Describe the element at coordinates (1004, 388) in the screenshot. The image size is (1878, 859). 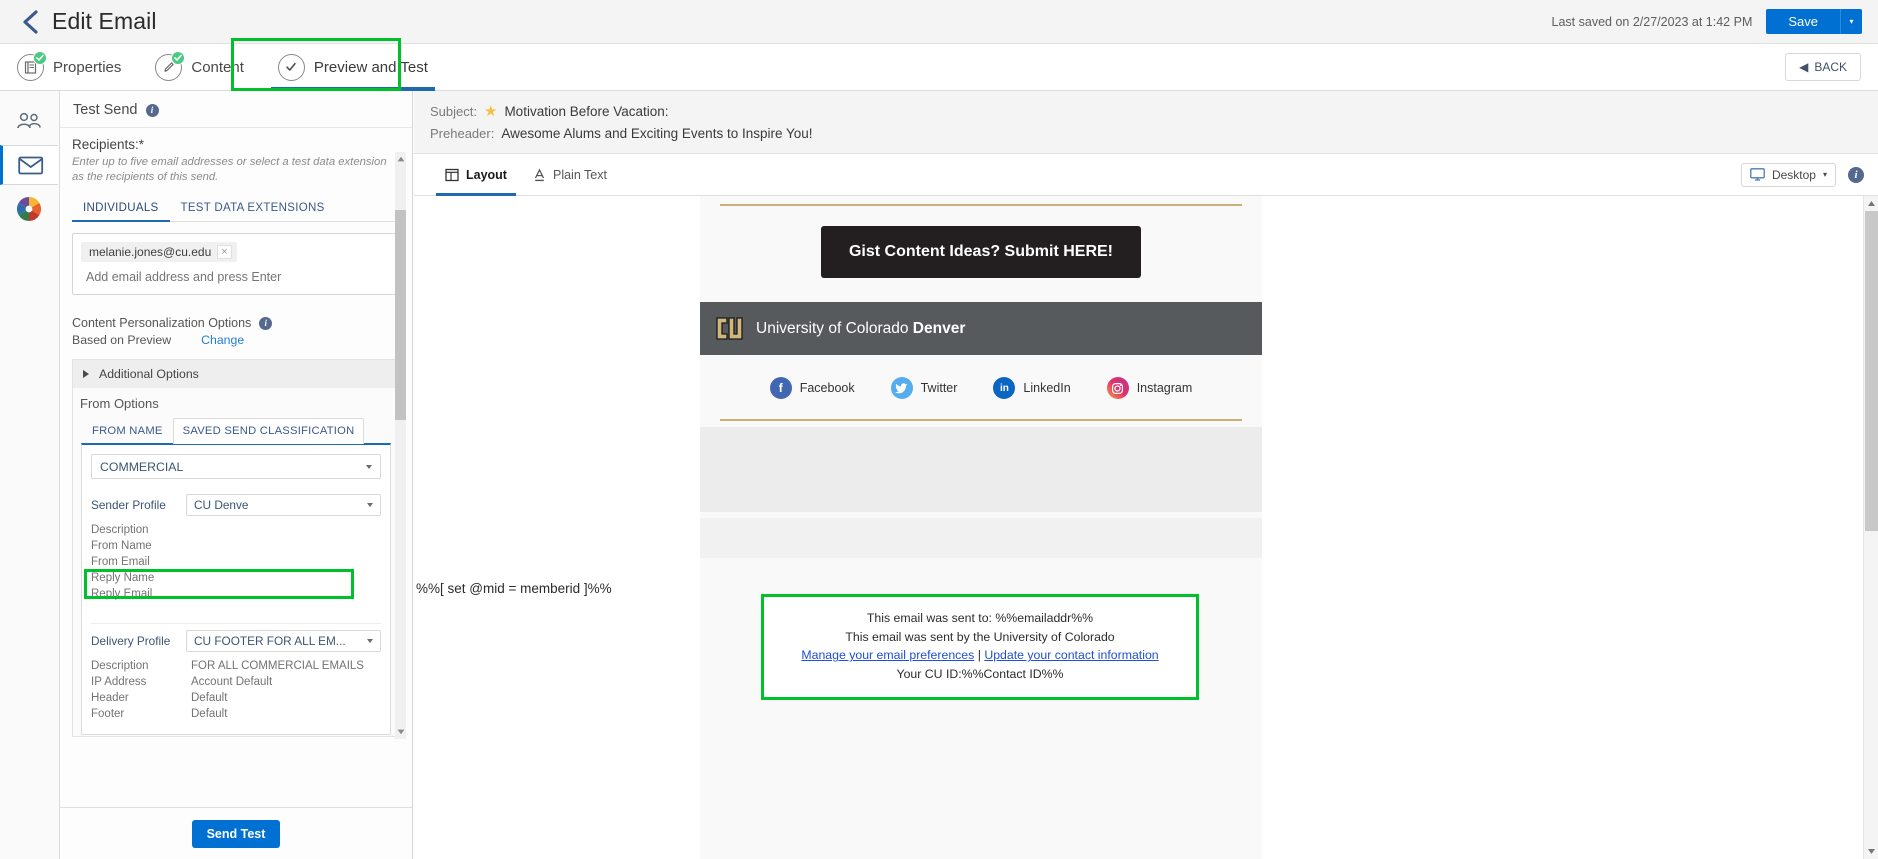
I see `linkedin-icon: in` at that location.